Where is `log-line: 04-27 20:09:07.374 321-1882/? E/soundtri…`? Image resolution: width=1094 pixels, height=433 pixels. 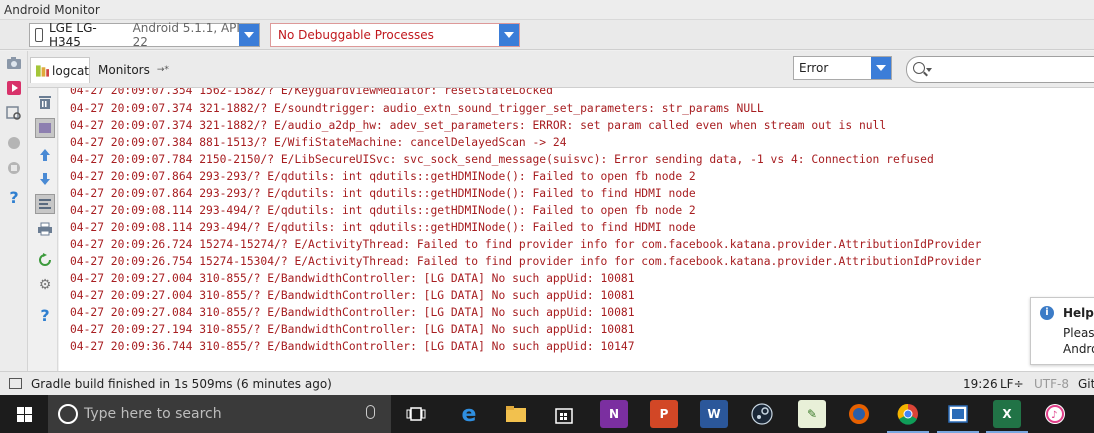
log-line: 04-27 20:09:07.374 321-1882/? E/soundtri… is located at coordinates (417, 108).